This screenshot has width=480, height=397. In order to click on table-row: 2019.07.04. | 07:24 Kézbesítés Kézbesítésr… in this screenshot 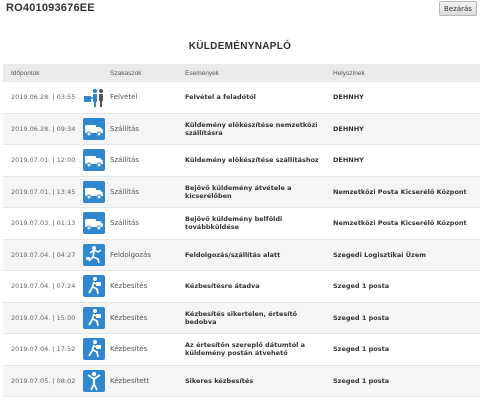, I will do `click(241, 287)`.